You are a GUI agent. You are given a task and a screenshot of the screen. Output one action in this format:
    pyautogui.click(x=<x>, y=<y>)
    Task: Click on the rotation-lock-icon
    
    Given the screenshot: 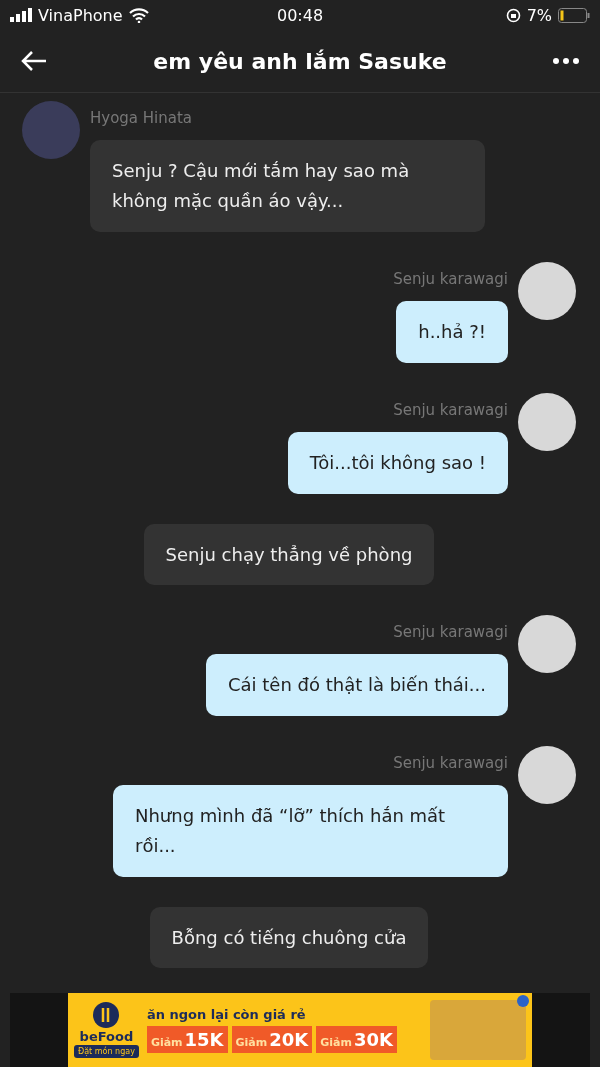 What is the action you would take?
    pyautogui.click(x=513, y=15)
    